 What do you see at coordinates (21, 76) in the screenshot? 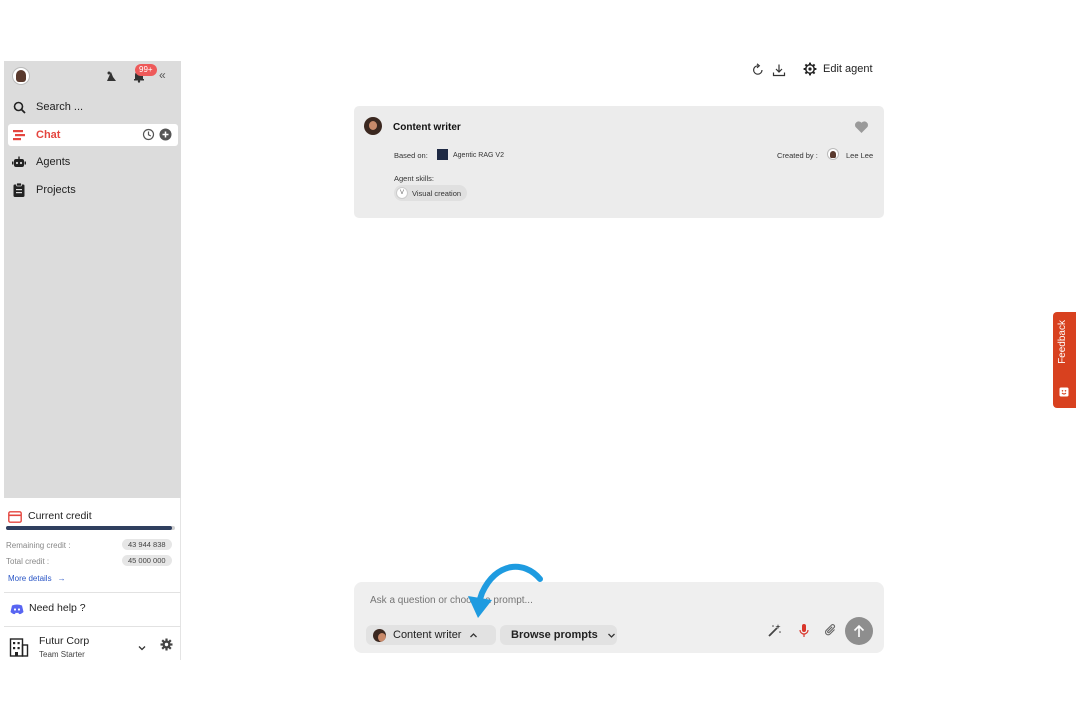
I see `user-avatar` at bounding box center [21, 76].